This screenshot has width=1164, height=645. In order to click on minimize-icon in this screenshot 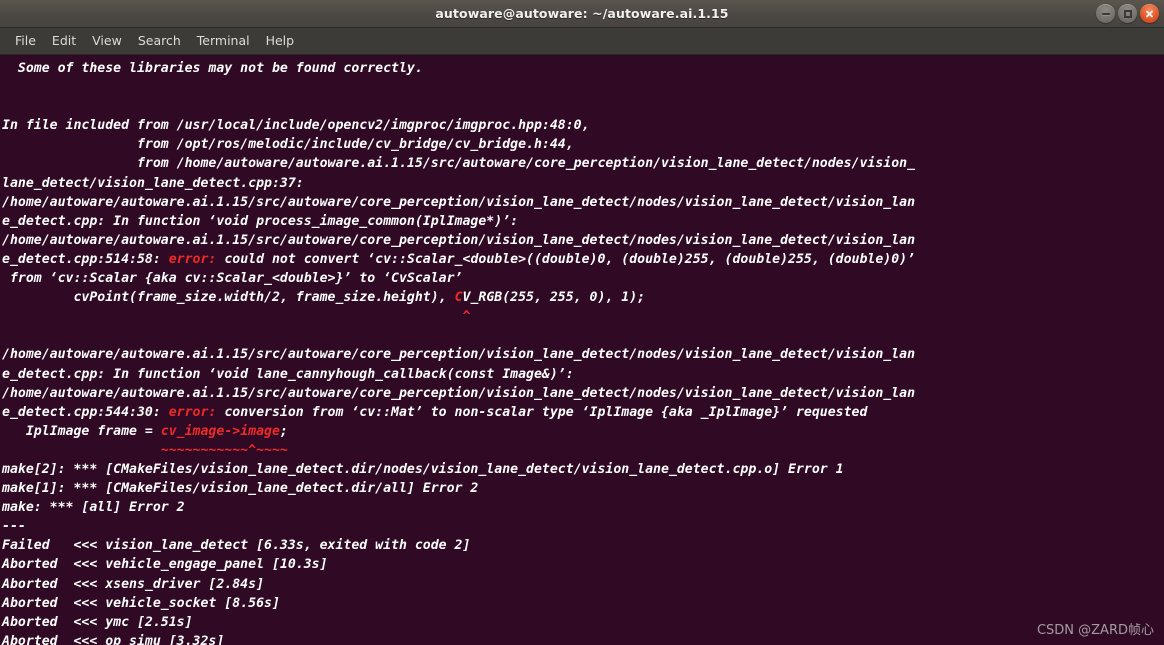, I will do `click(1105, 13)`.